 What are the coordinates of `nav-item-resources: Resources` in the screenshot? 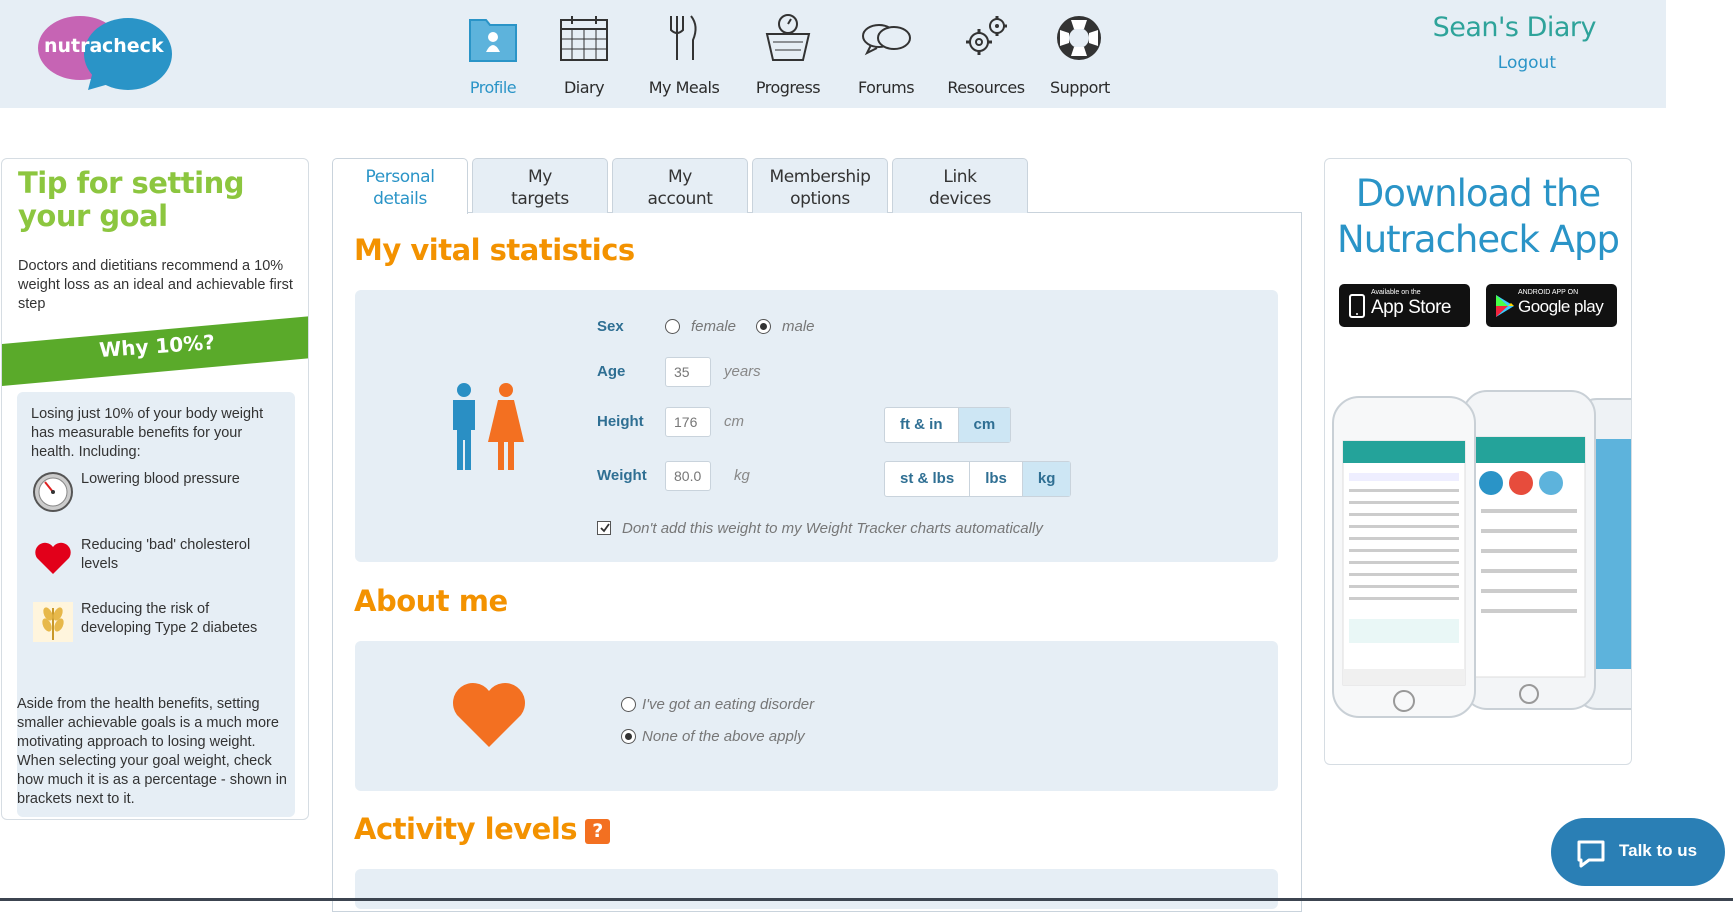 It's located at (986, 57).